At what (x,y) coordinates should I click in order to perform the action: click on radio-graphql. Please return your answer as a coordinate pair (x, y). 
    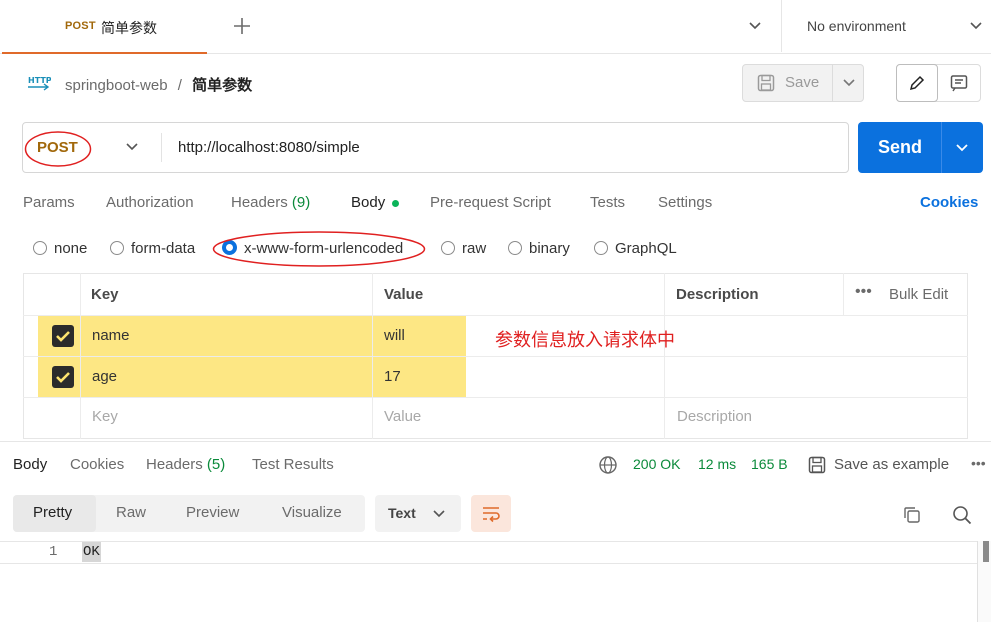
    Looking at the image, I should click on (601, 248).